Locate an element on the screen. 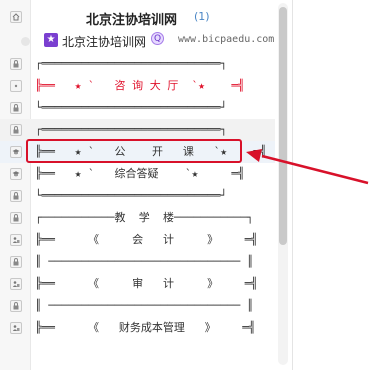 The width and height of the screenshot is (381, 370). annotation-arrow-icon is located at coordinates (307, 167).